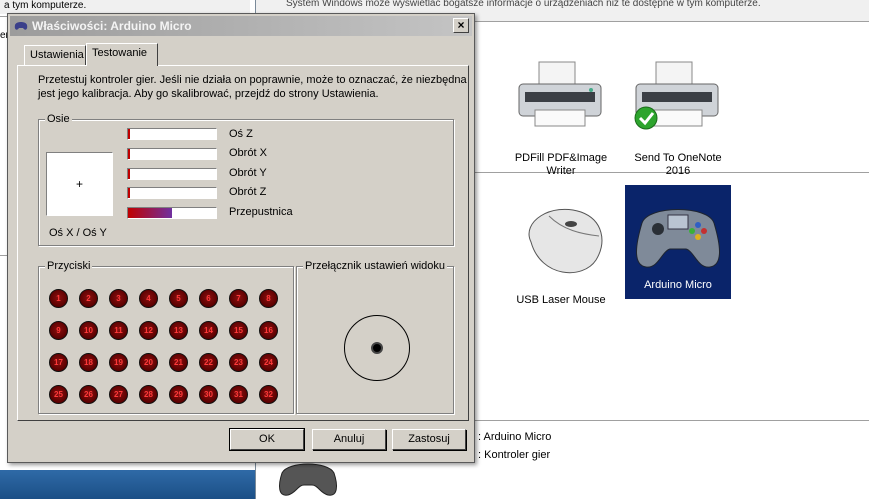  I want to click on tab-testowanie: Testowanie, so click(122, 54).